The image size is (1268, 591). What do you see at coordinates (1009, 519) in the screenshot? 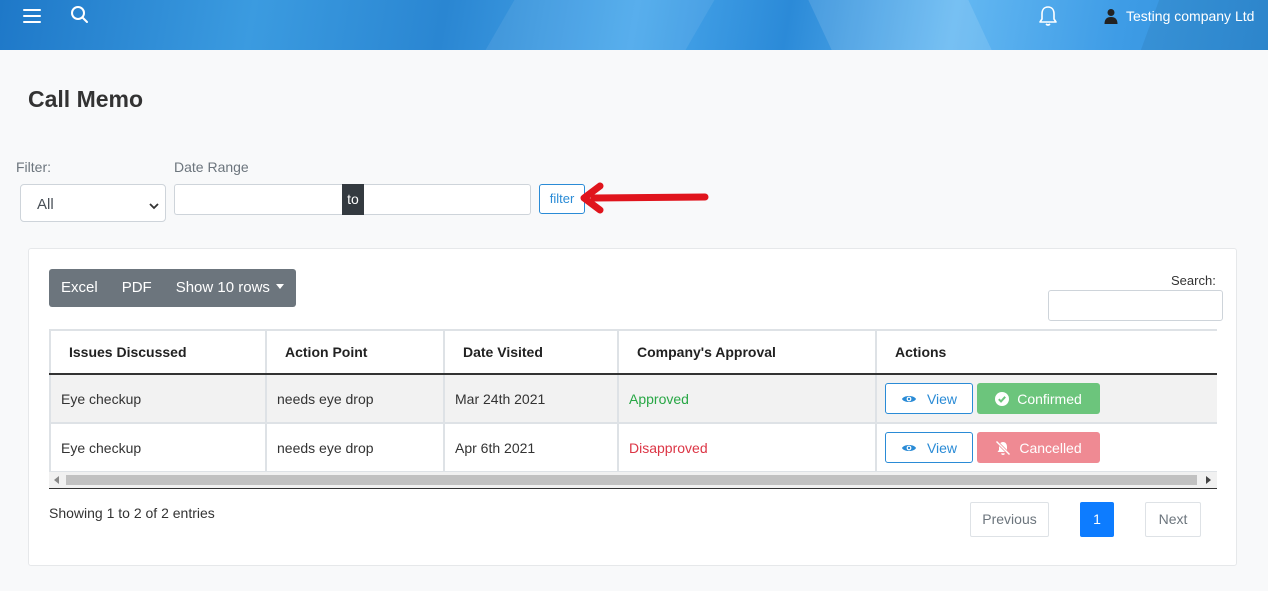
I see `previous-page-button: Previous` at bounding box center [1009, 519].